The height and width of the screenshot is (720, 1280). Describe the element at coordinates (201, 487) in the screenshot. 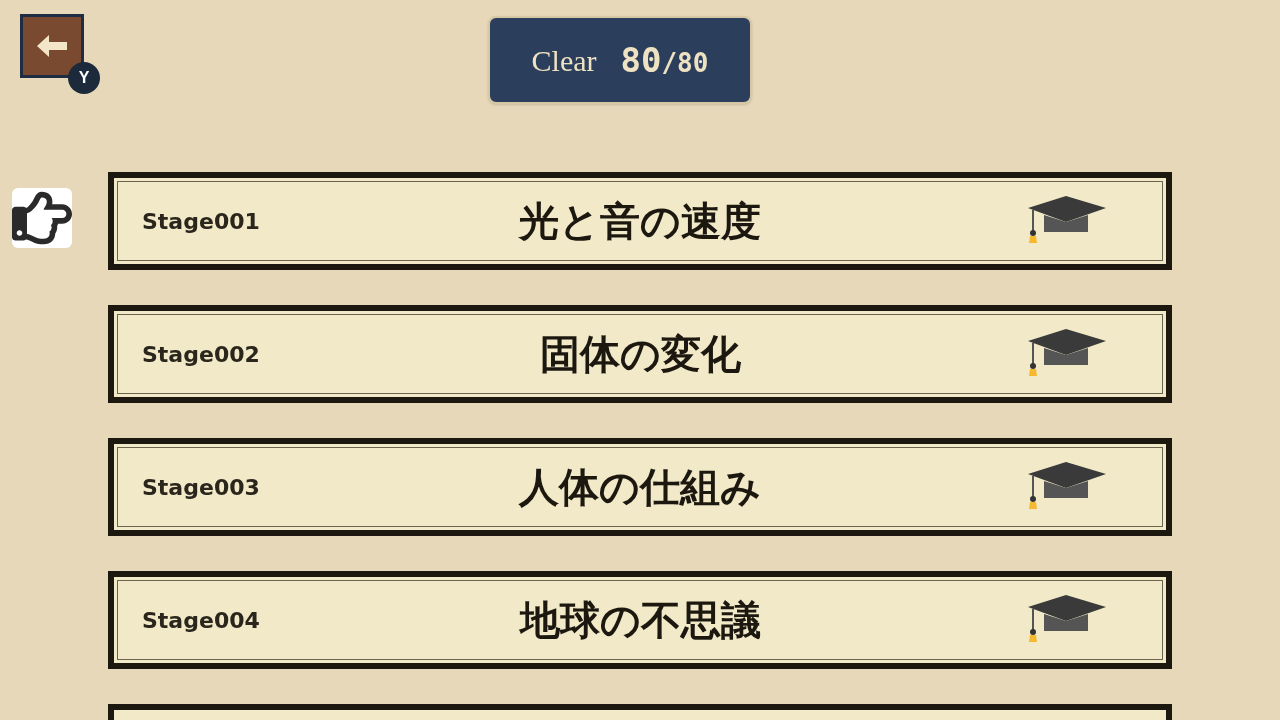

I see `stage-number: Stage003` at that location.